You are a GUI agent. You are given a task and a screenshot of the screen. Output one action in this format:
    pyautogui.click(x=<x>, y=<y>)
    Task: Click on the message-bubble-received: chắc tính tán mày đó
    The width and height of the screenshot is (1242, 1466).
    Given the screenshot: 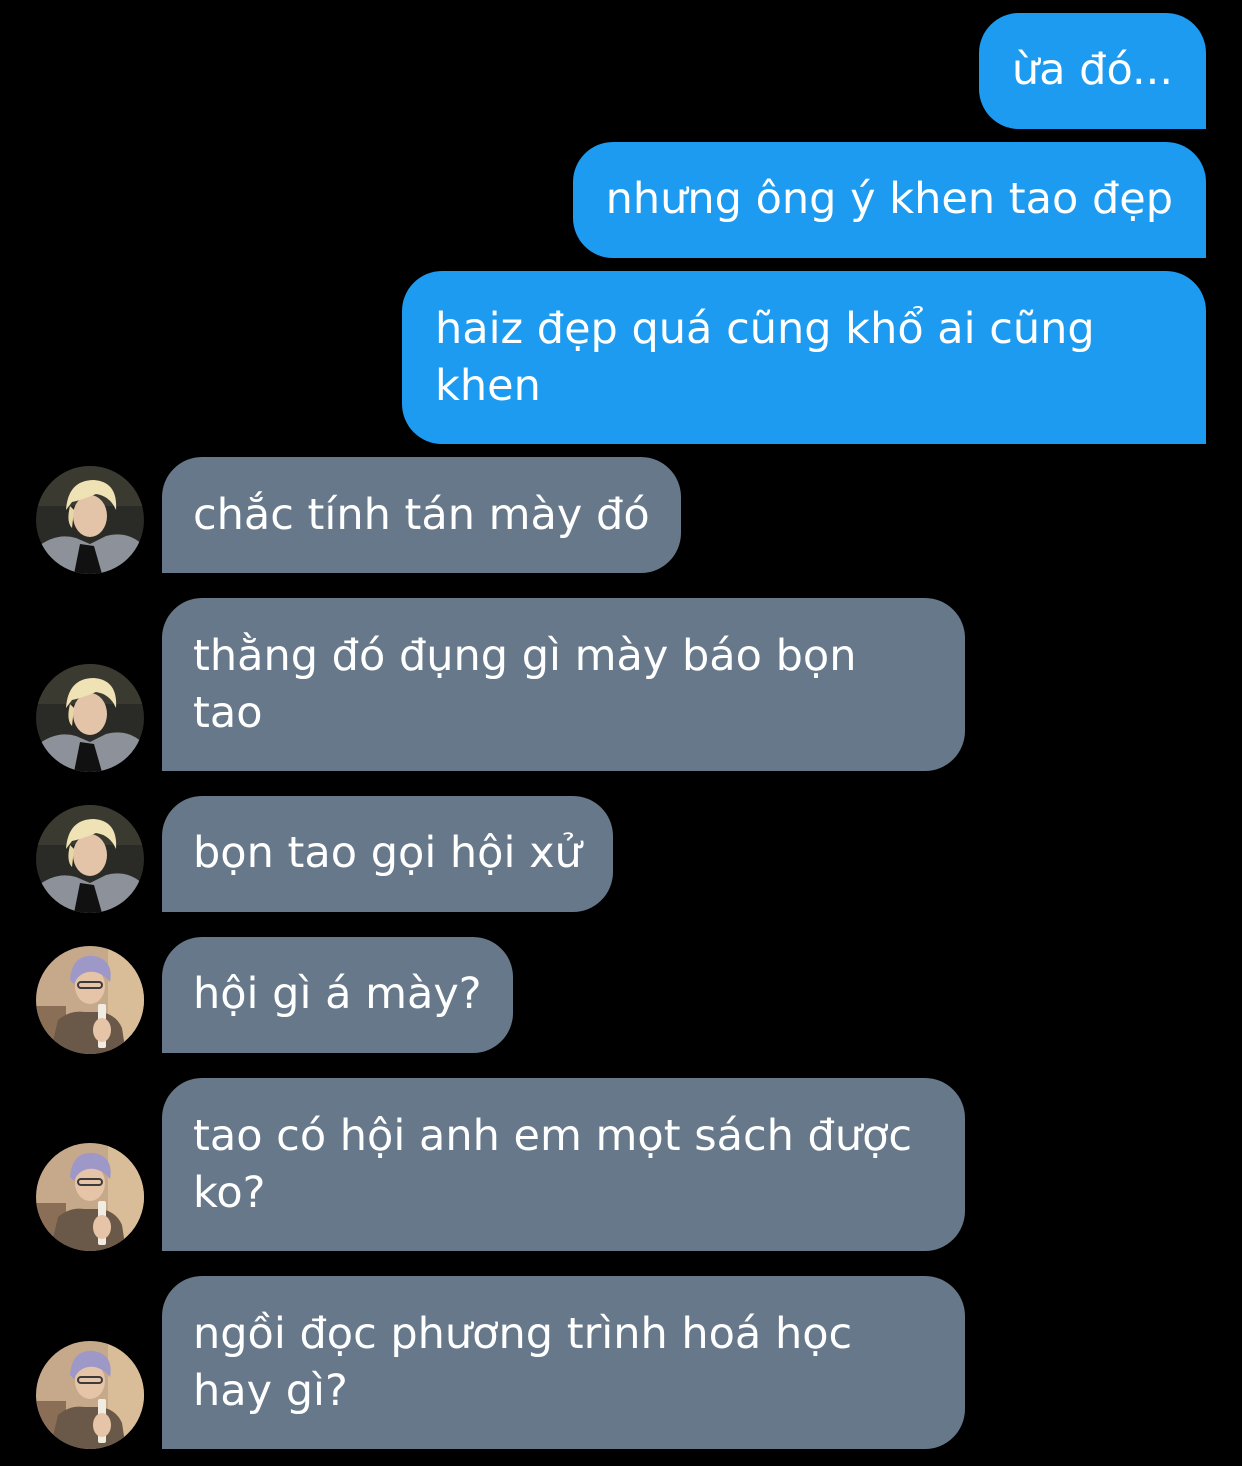 What is the action you would take?
    pyautogui.click(x=421, y=515)
    